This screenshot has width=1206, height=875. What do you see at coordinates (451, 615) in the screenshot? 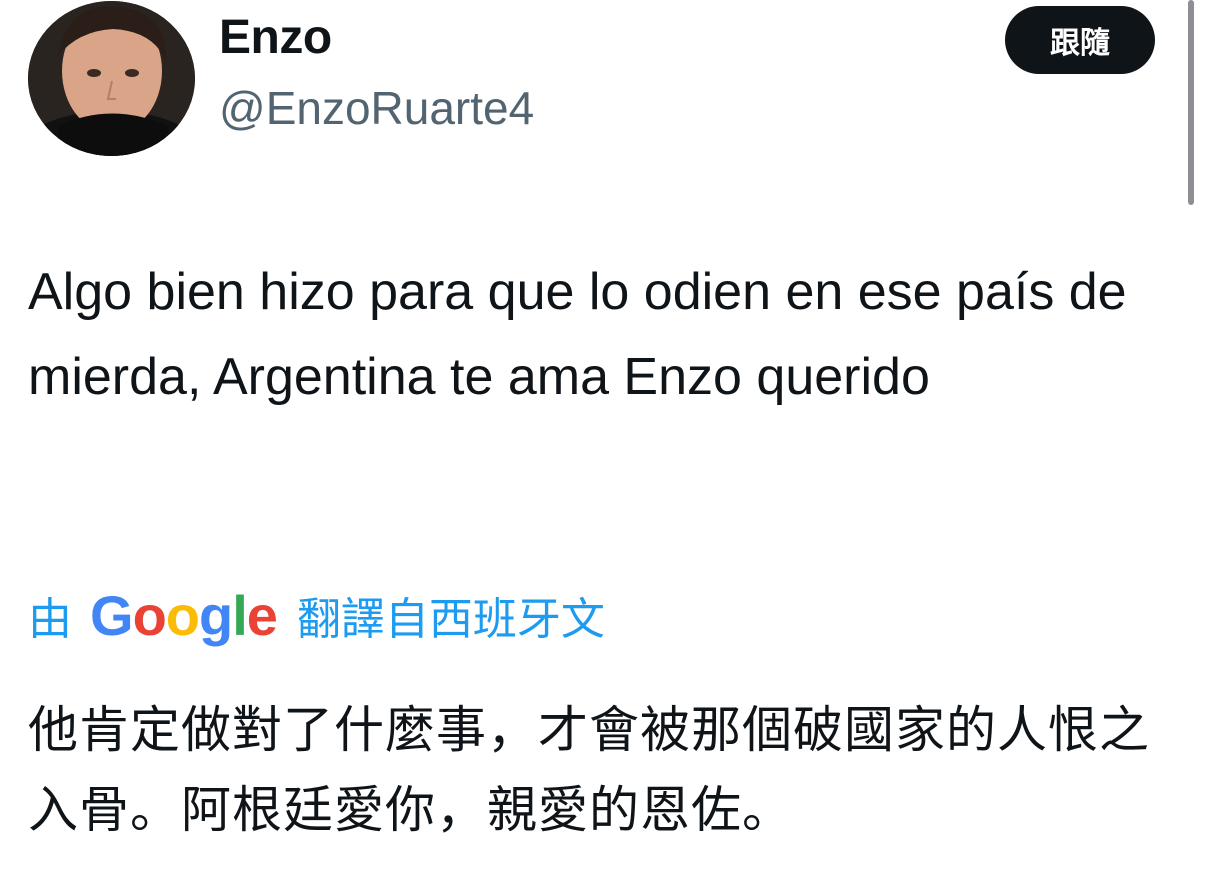
I see `translate-from-spanish-link: 翻譯自西班牙文` at bounding box center [451, 615].